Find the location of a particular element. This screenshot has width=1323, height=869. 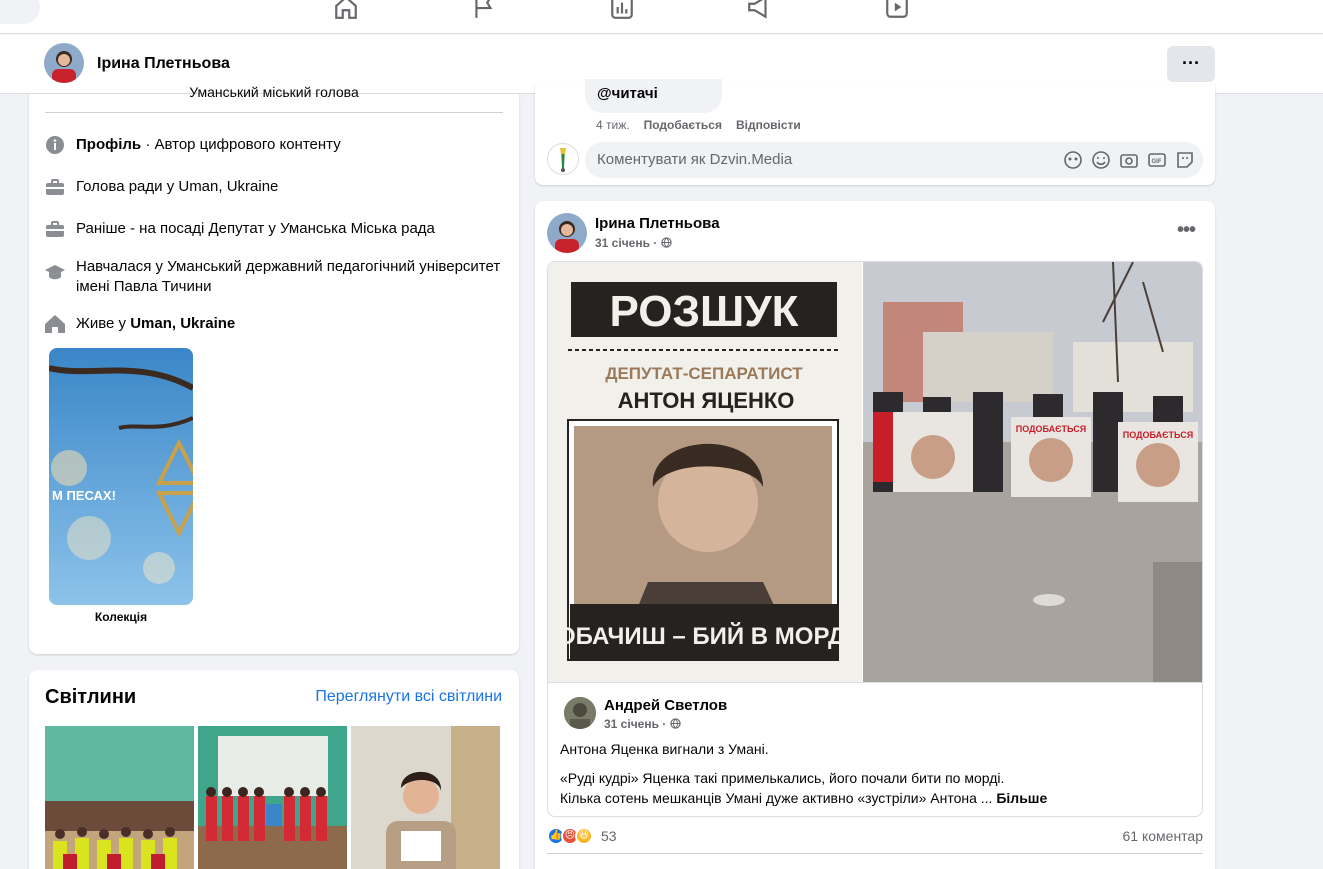

svg-text: GIF is located at coordinates (1157, 162).